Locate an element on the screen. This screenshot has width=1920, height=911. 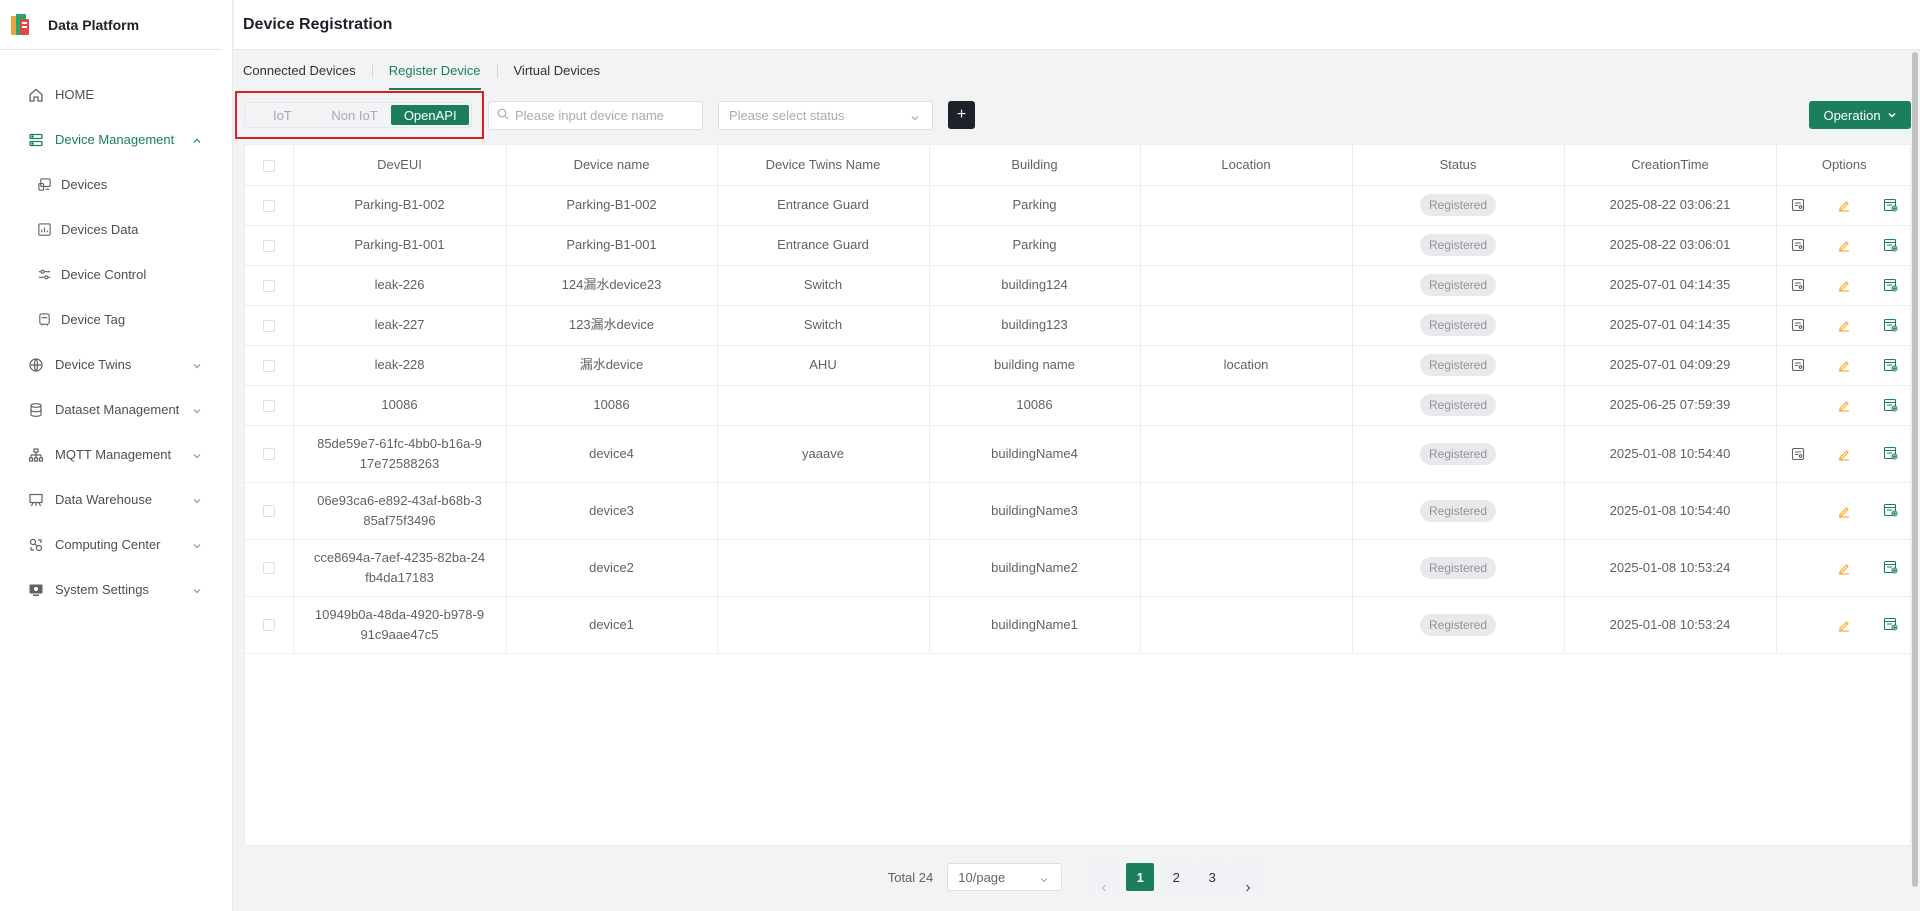
sidebar-item-devices-data: Devices Data is located at coordinates (116, 229).